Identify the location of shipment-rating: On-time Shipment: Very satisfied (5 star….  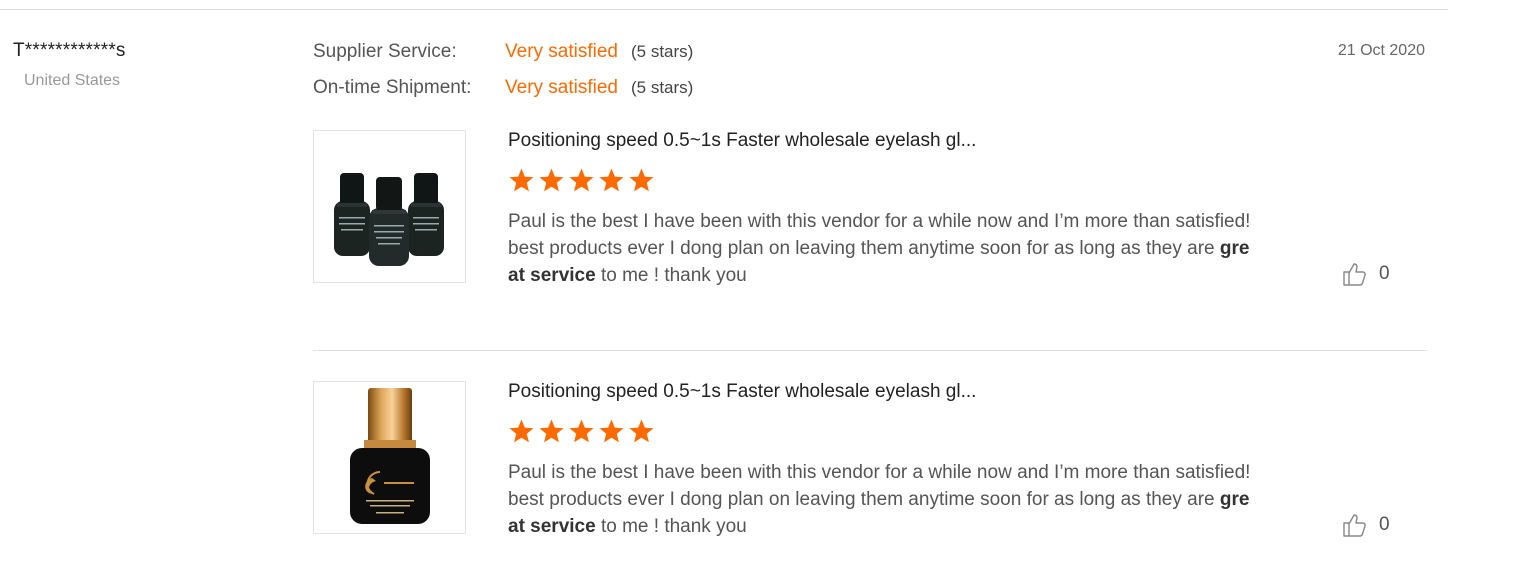
(503, 88).